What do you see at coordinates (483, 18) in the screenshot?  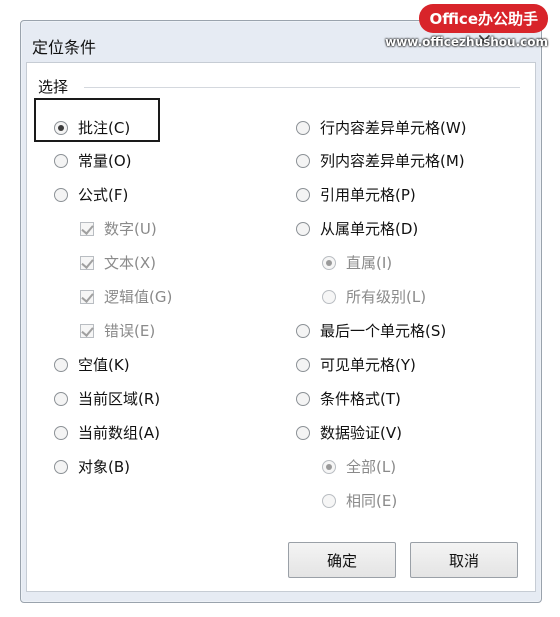 I see `watermark-brand: Office办公助手` at bounding box center [483, 18].